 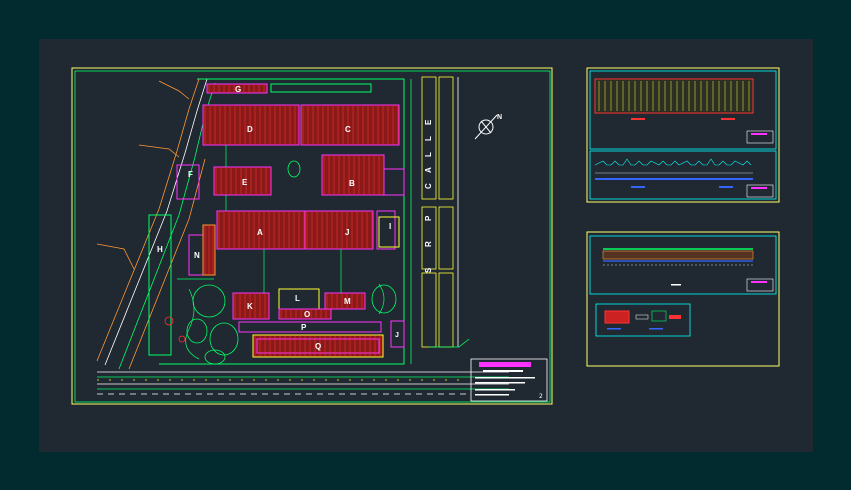 What do you see at coordinates (160, 249) in the screenshot?
I see `building-label-h: H` at bounding box center [160, 249].